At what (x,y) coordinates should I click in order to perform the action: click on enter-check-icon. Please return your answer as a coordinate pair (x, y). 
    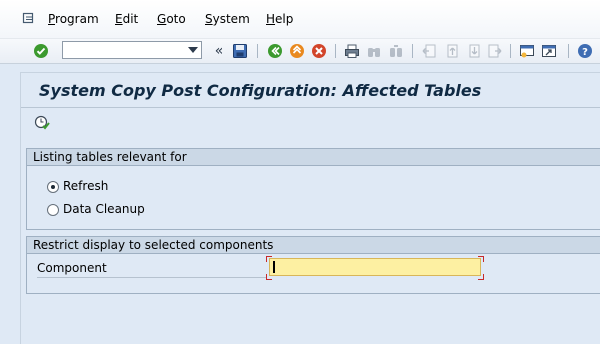
    Looking at the image, I should click on (41, 51).